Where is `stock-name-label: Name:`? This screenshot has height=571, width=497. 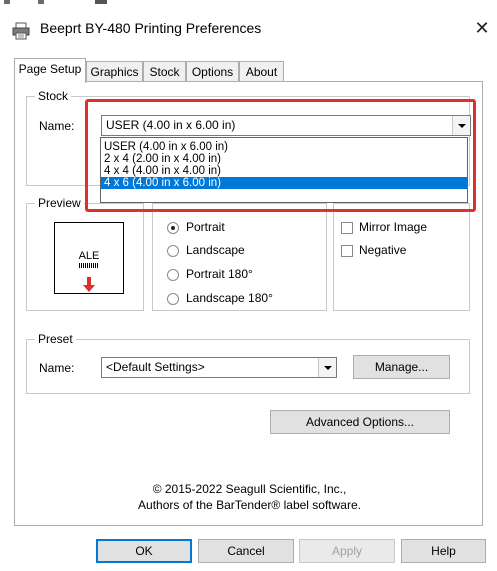 stock-name-label: Name: is located at coordinates (57, 126).